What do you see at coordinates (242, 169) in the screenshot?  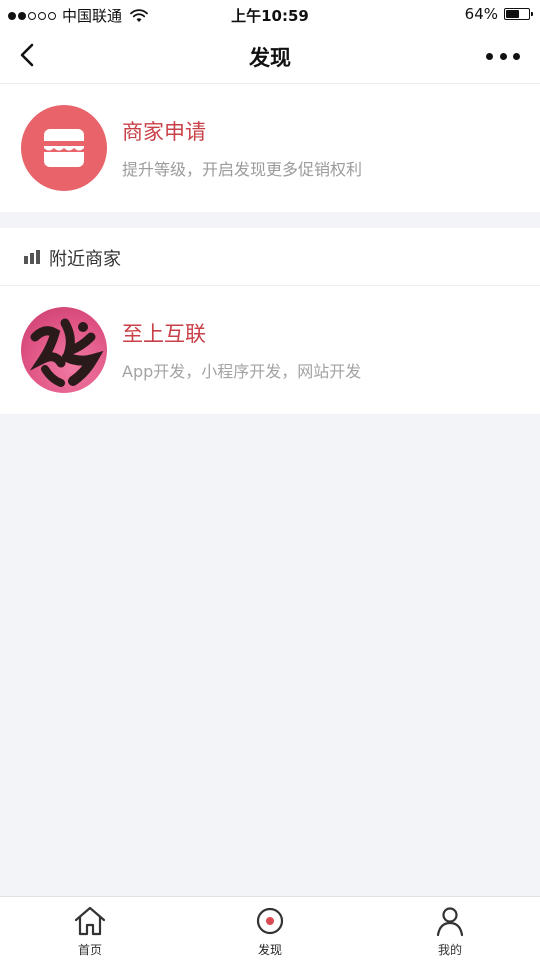 I see `apply-subtitle: 提升等级，开启发现更多促销权利` at bounding box center [242, 169].